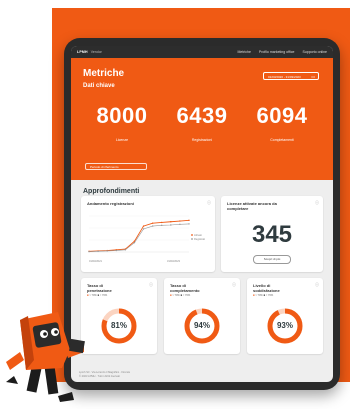 The image size is (350, 409). I want to click on insights-title: Approfondimenti, so click(111, 191).